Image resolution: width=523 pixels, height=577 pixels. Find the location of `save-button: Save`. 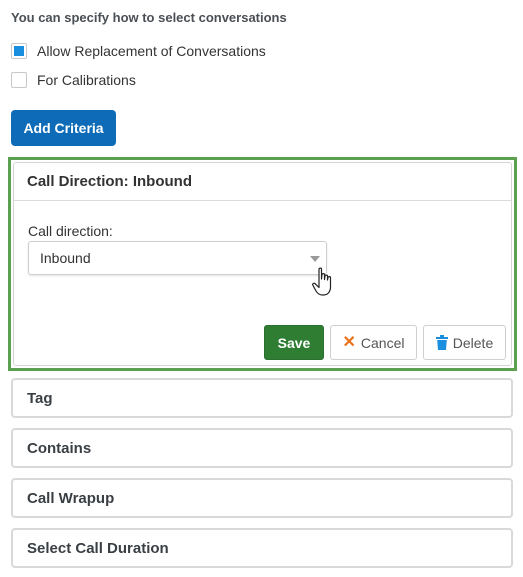

save-button: Save is located at coordinates (294, 342).